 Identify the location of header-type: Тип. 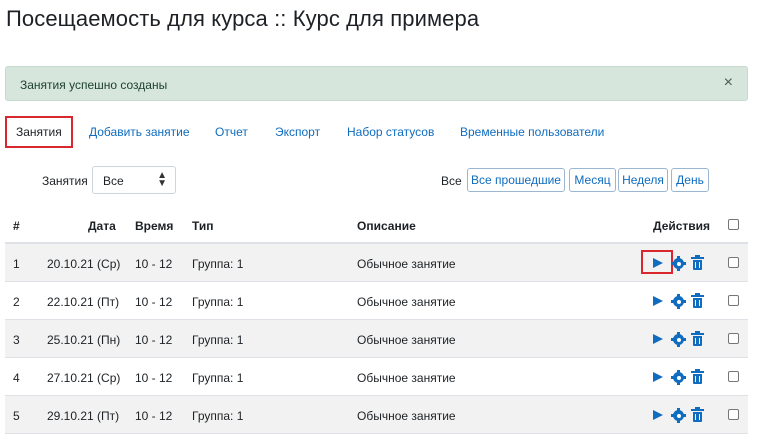
(203, 226).